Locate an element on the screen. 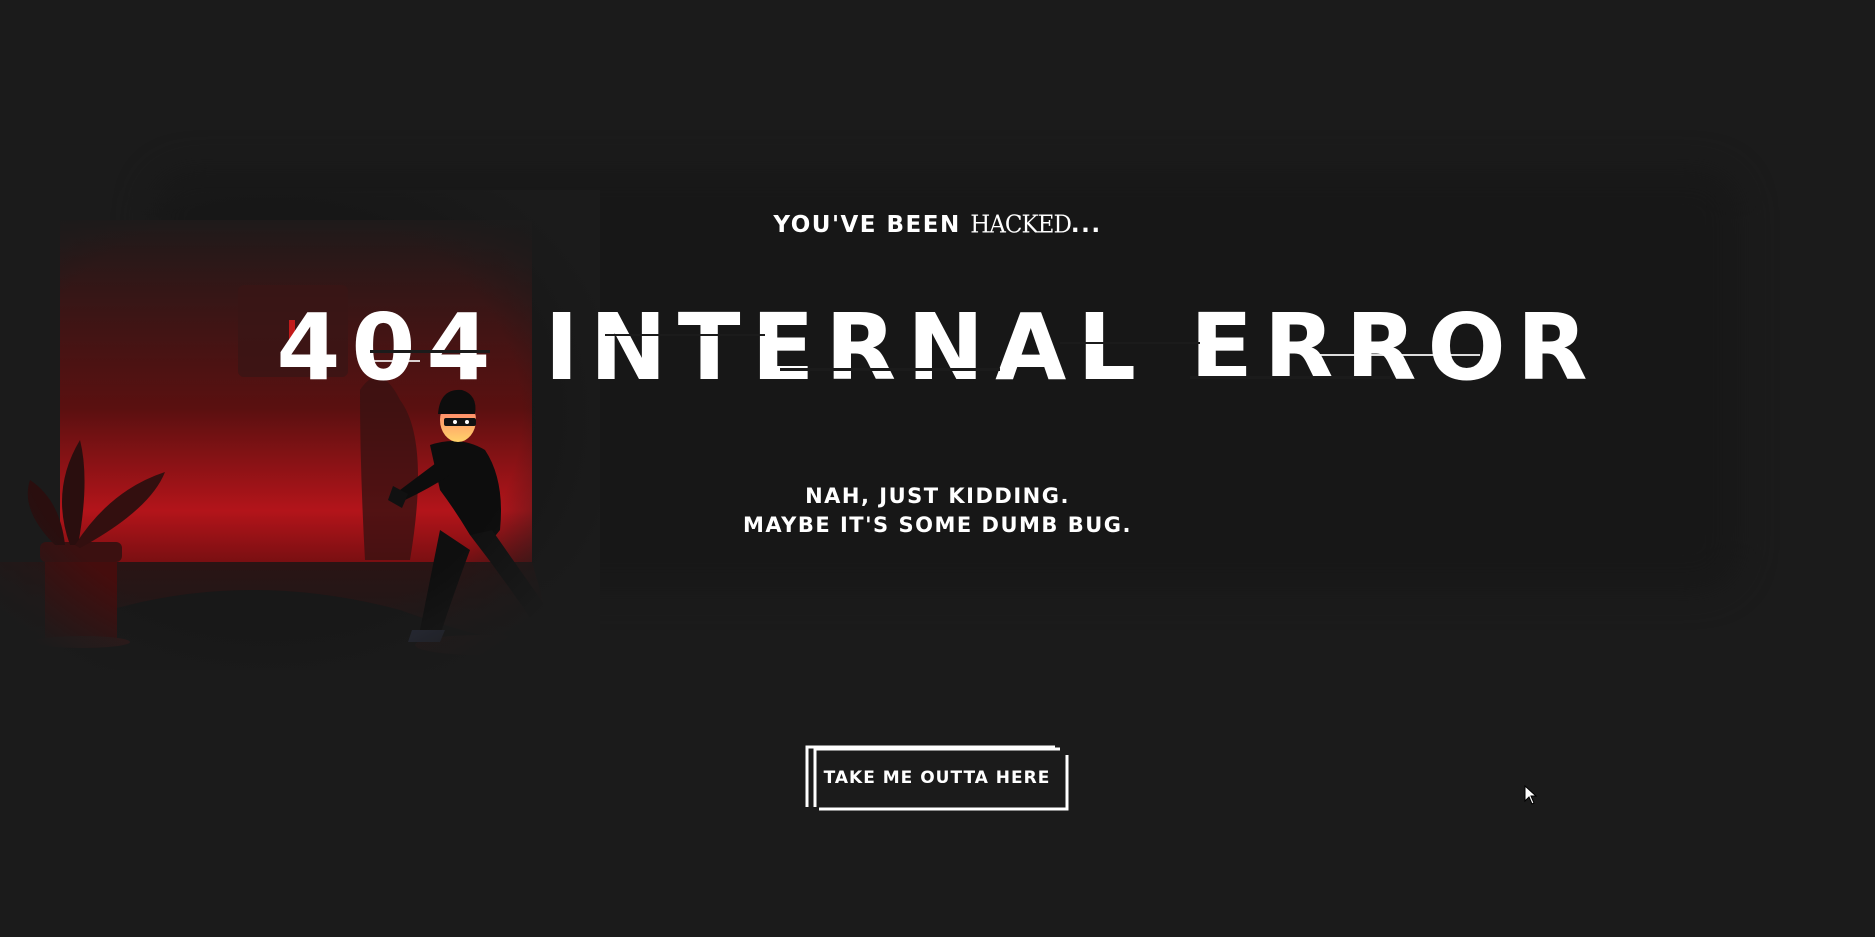 Image resolution: width=1875 pixels, height=937 pixels. kicker-glitch-word: HACKED is located at coordinates (1021, 225).